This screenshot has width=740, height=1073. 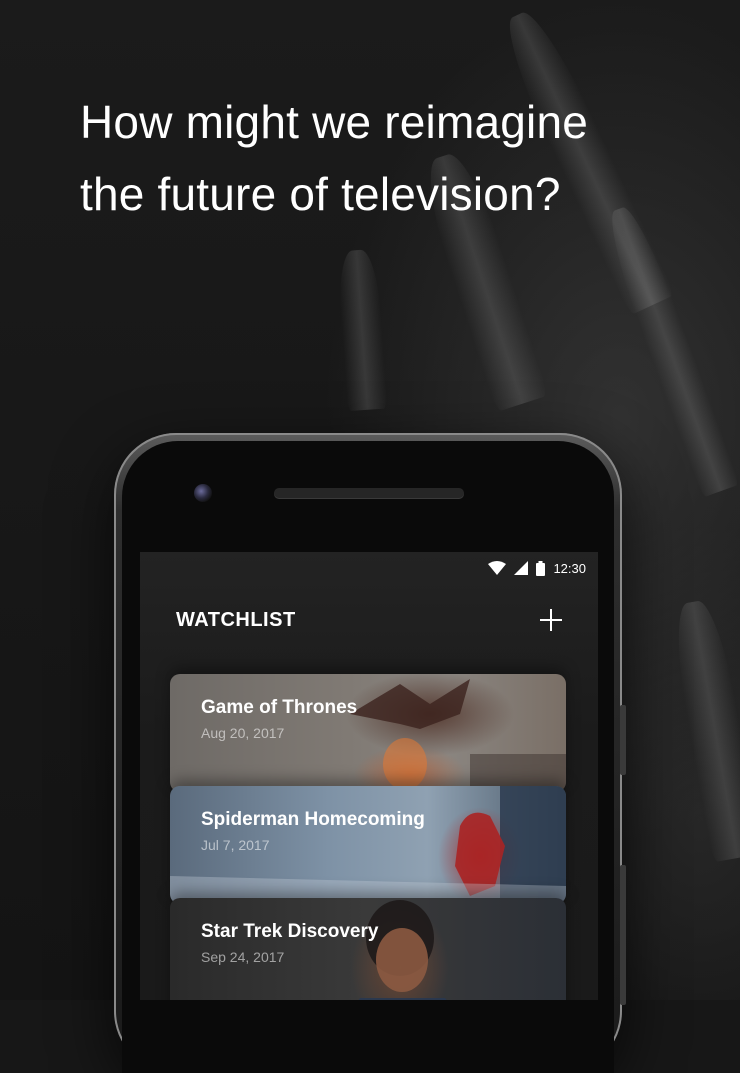 What do you see at coordinates (569, 568) in the screenshot?
I see `status-time: 12:30` at bounding box center [569, 568].